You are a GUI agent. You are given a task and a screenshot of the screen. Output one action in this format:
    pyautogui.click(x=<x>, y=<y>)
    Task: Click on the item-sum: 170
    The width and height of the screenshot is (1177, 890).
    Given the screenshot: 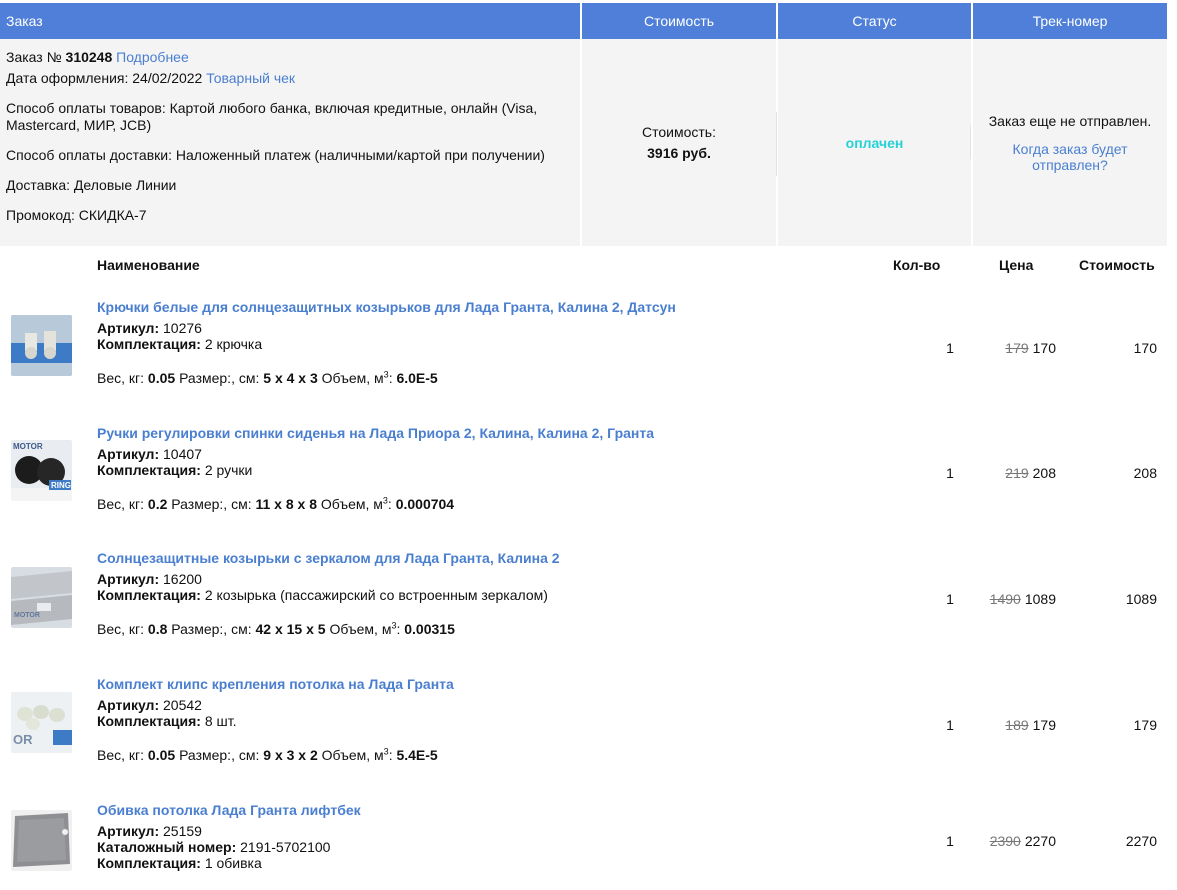 What is the action you would take?
    pyautogui.click(x=1145, y=348)
    